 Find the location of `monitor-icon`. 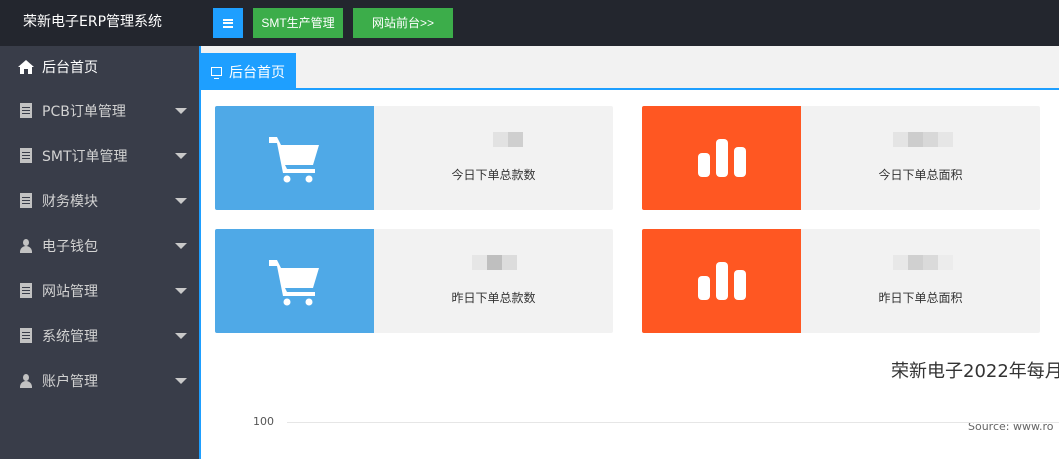

monitor-icon is located at coordinates (216, 73).